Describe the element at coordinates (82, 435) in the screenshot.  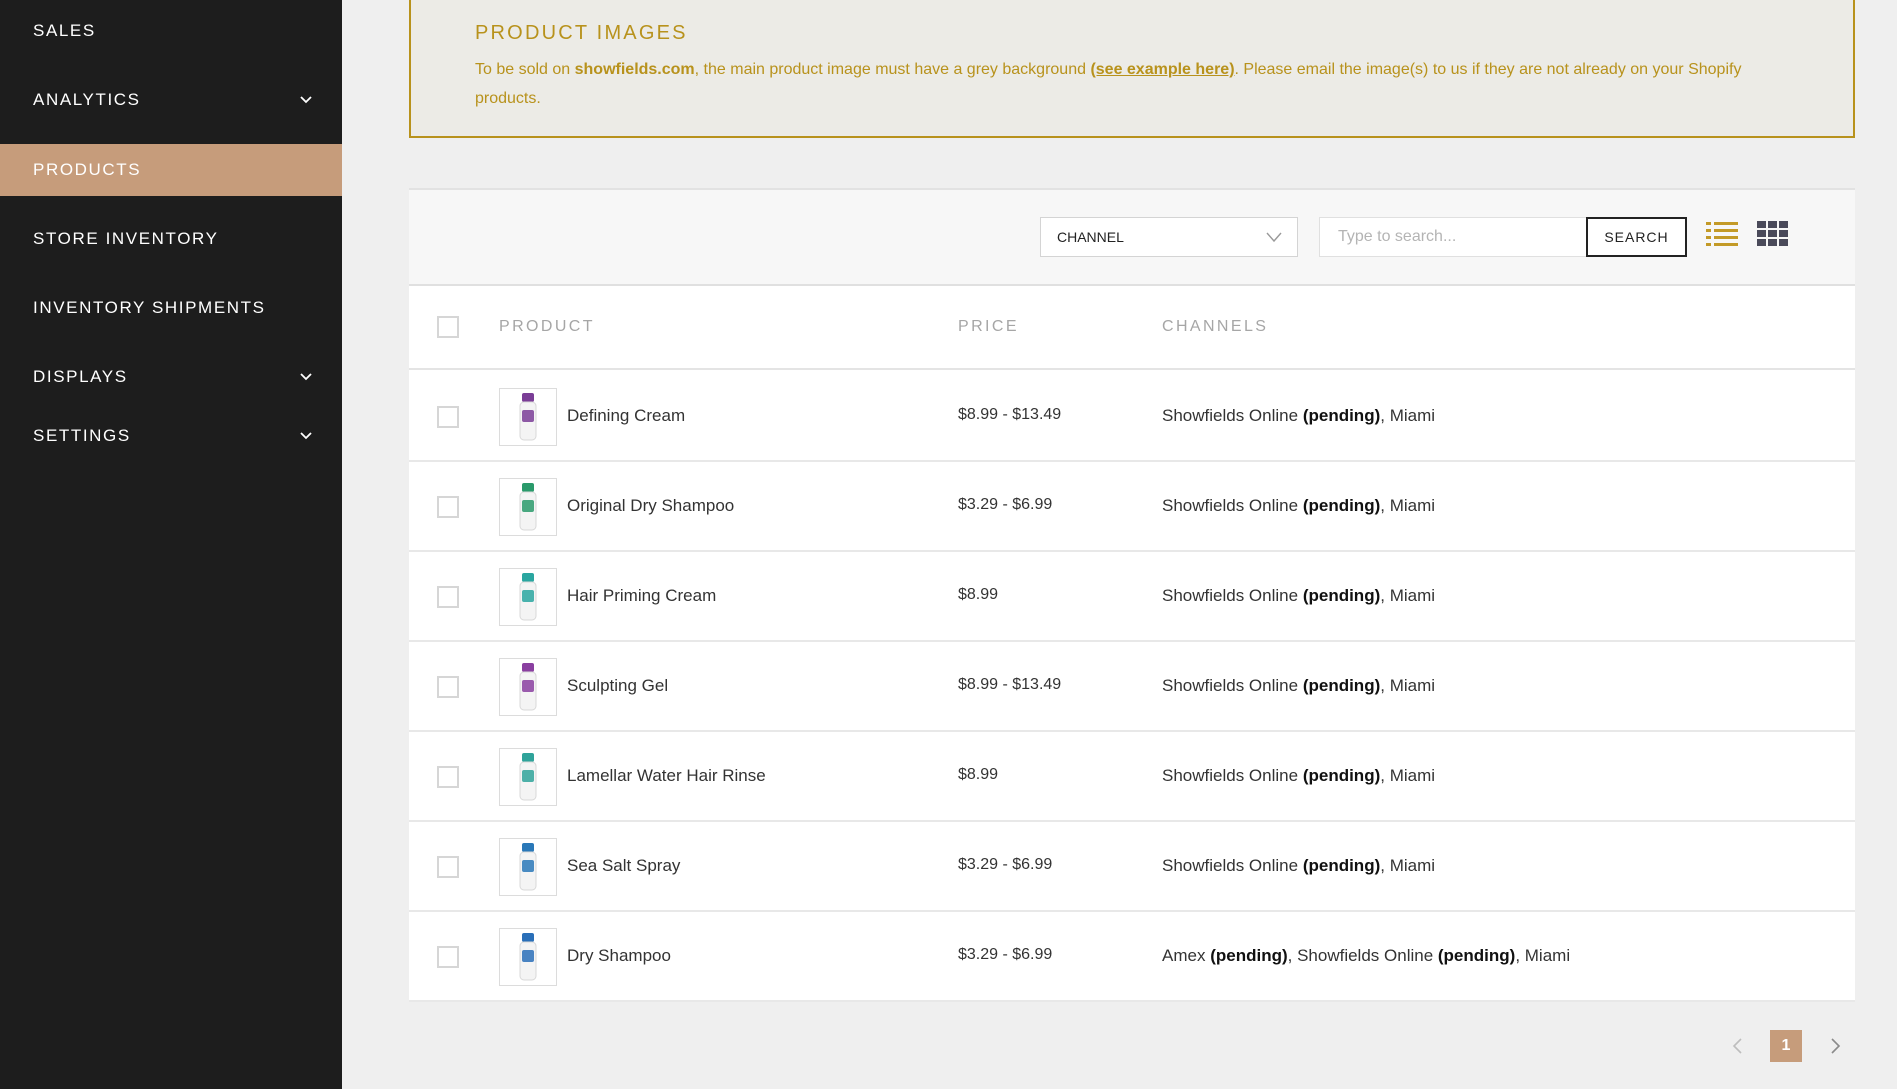
I see `sidebar-item-label: SETTINGS` at that location.